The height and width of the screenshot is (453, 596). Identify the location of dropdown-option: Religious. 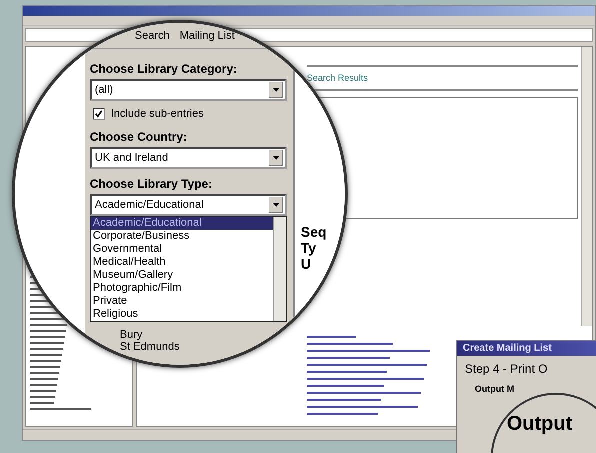
(182, 314).